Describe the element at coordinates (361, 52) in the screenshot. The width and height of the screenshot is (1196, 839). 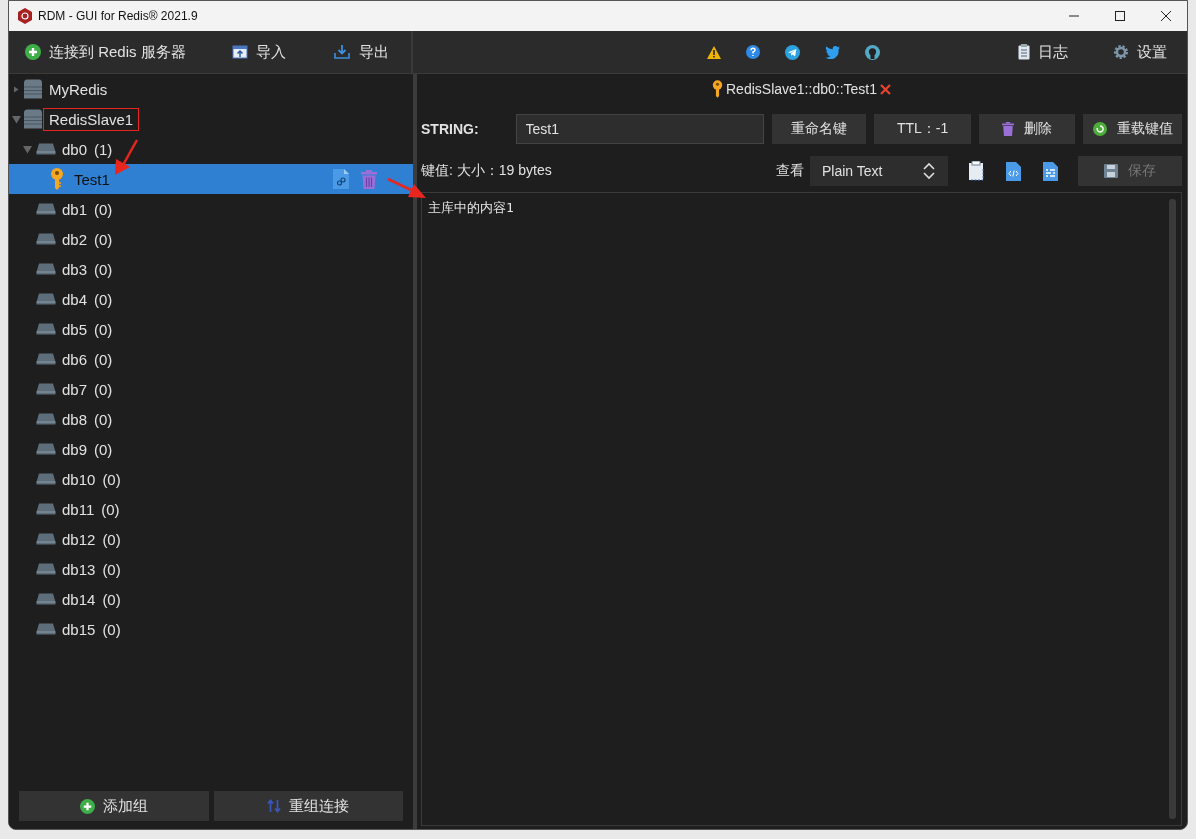
I see `export-button: 导出` at that location.